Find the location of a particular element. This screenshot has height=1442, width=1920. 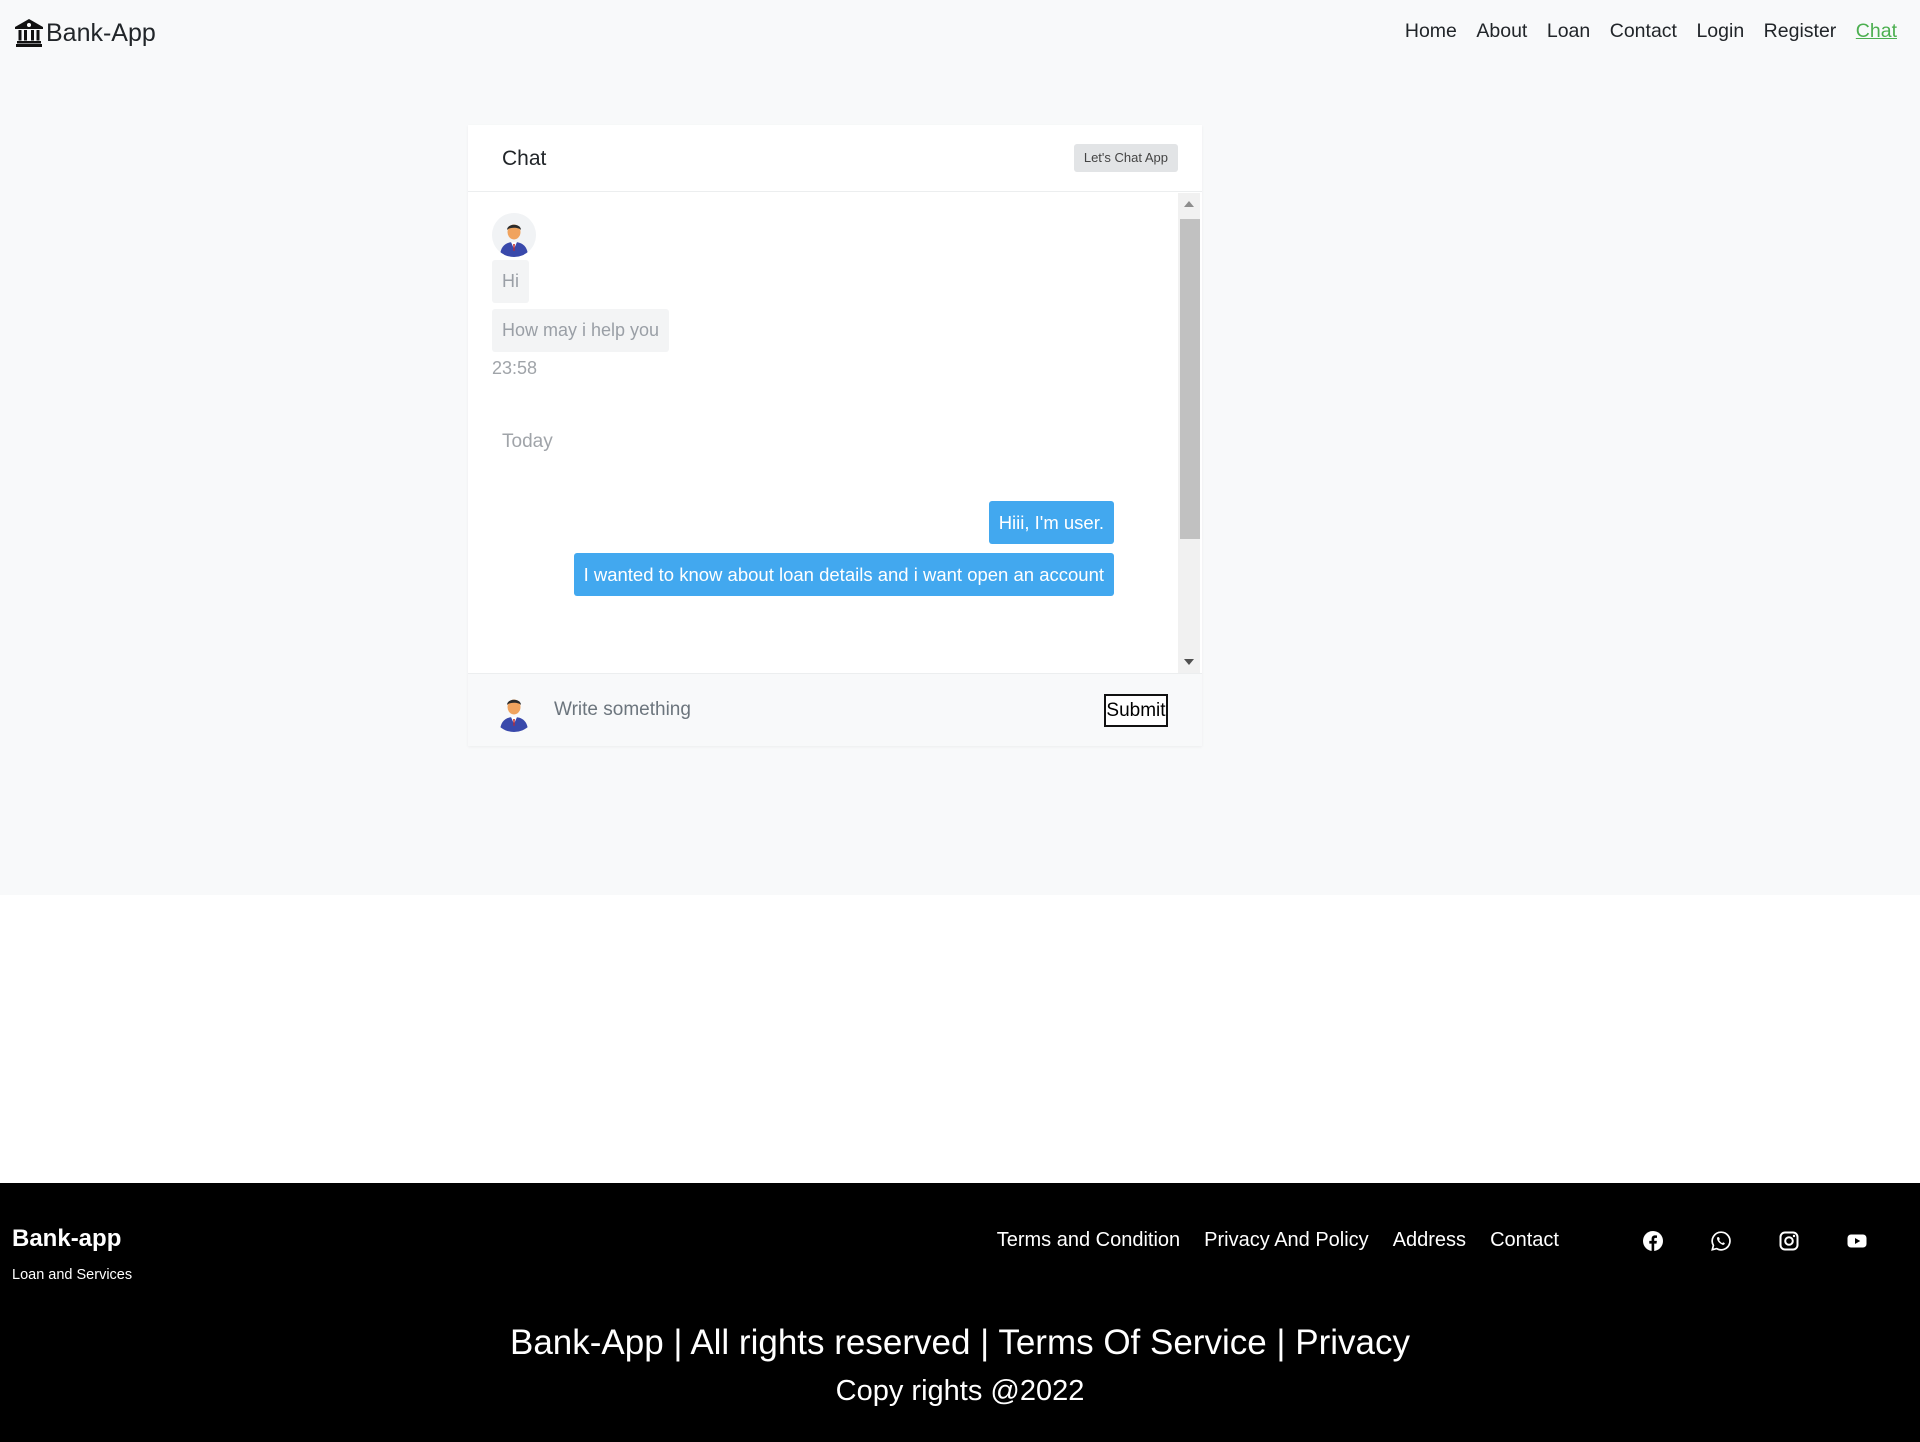

user-avatar is located at coordinates (514, 710).